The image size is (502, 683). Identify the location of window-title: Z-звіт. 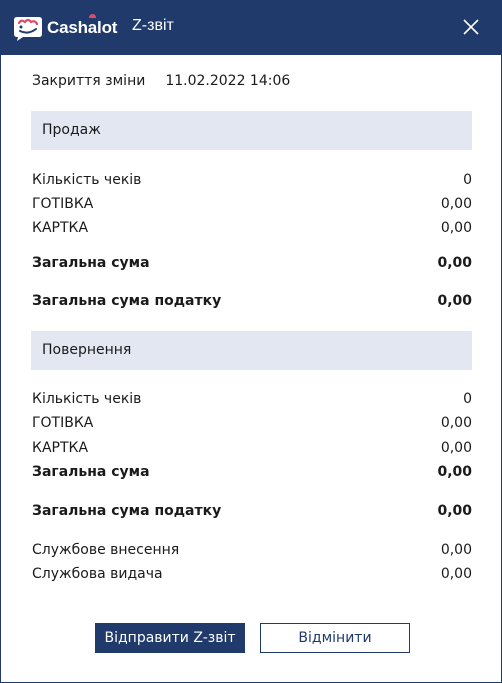
(153, 25).